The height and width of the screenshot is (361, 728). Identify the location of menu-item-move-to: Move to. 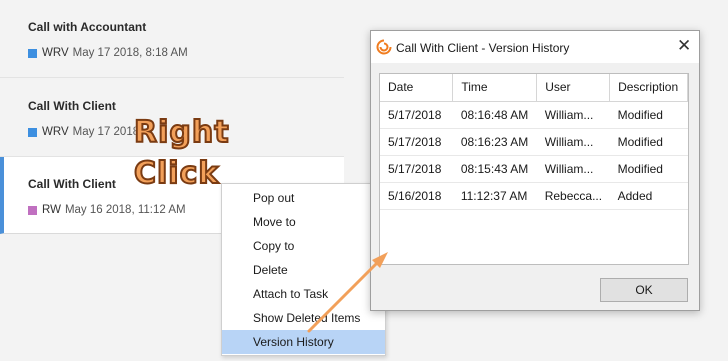
(303, 222).